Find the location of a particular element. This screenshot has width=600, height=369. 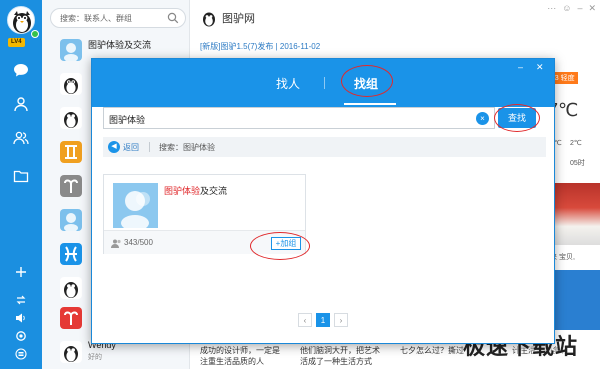

window-controls: ··· ☺ – ✕ is located at coordinates (571, 8).